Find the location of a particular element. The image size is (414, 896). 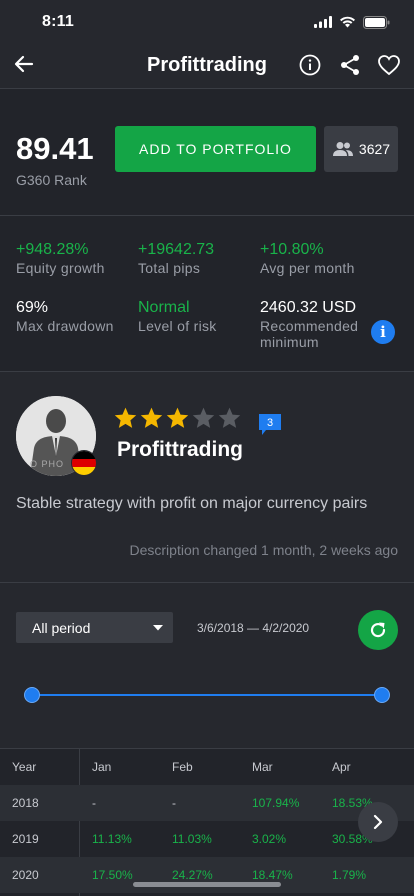

signal-icon is located at coordinates (323, 22).